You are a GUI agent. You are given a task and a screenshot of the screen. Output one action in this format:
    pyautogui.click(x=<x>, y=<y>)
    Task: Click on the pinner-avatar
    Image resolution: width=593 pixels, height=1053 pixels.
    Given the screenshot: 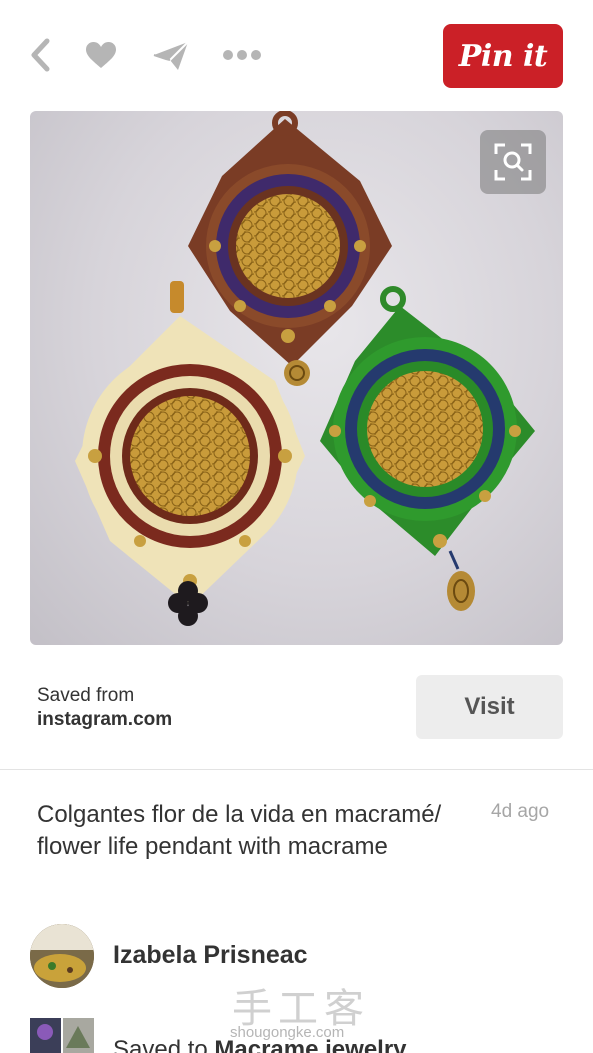 What is the action you would take?
    pyautogui.click(x=62, y=956)
    